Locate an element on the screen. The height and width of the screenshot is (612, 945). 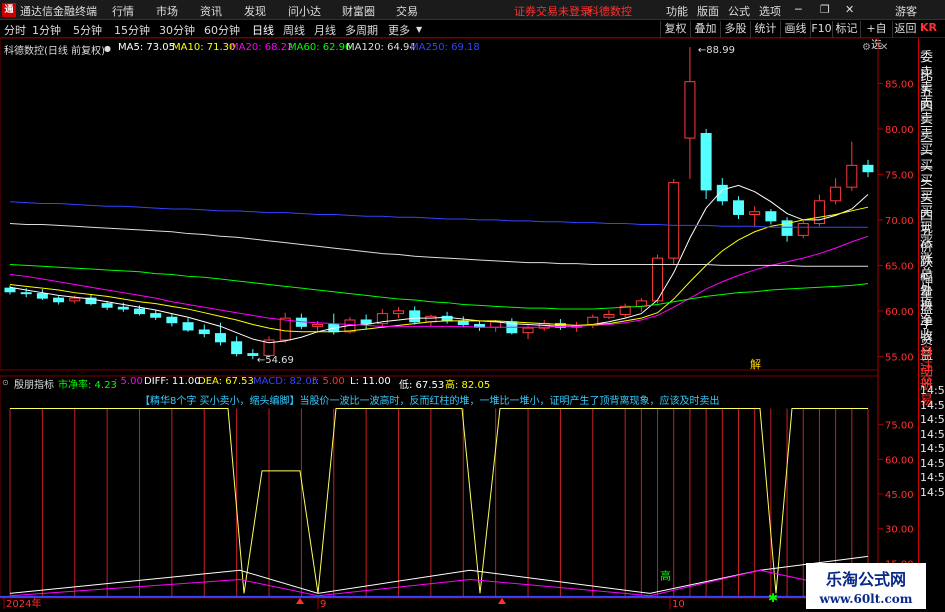
ma60-label: MA60: 62.96 is located at coordinates (320, 47).